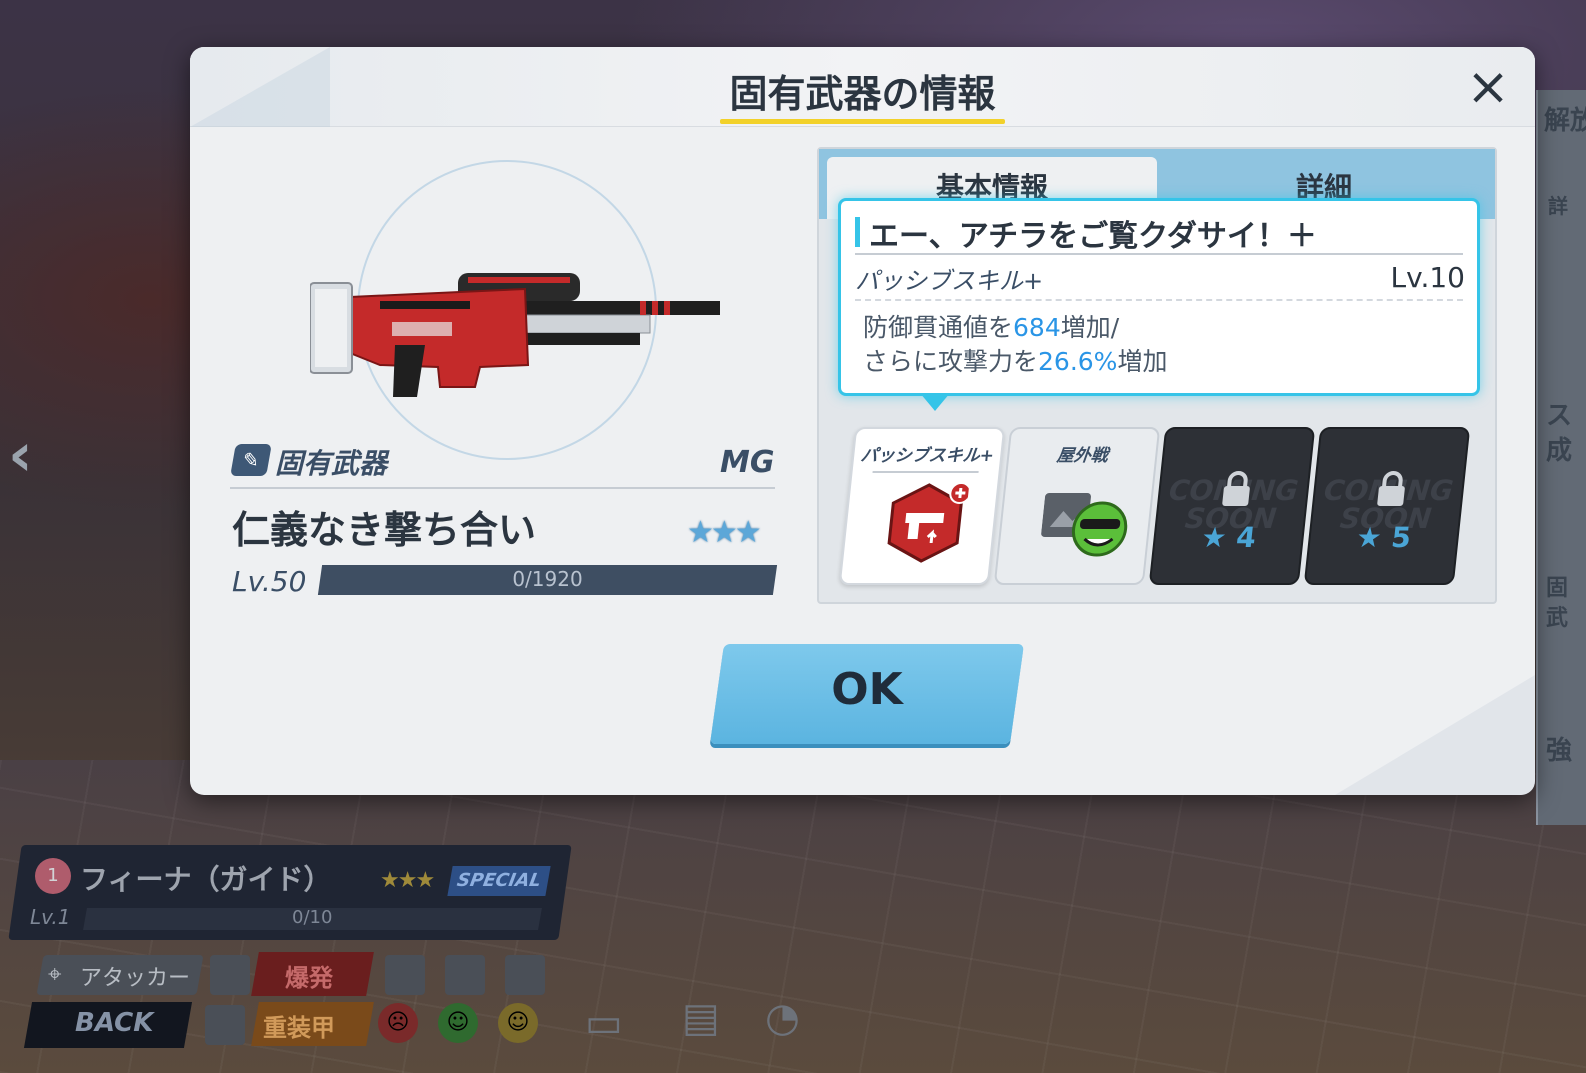 The width and height of the screenshot is (1586, 1073). I want to click on skill-description: 防御貫通値を684増加/ さらに攻撃力を26.6%増加, so click(1015, 344).